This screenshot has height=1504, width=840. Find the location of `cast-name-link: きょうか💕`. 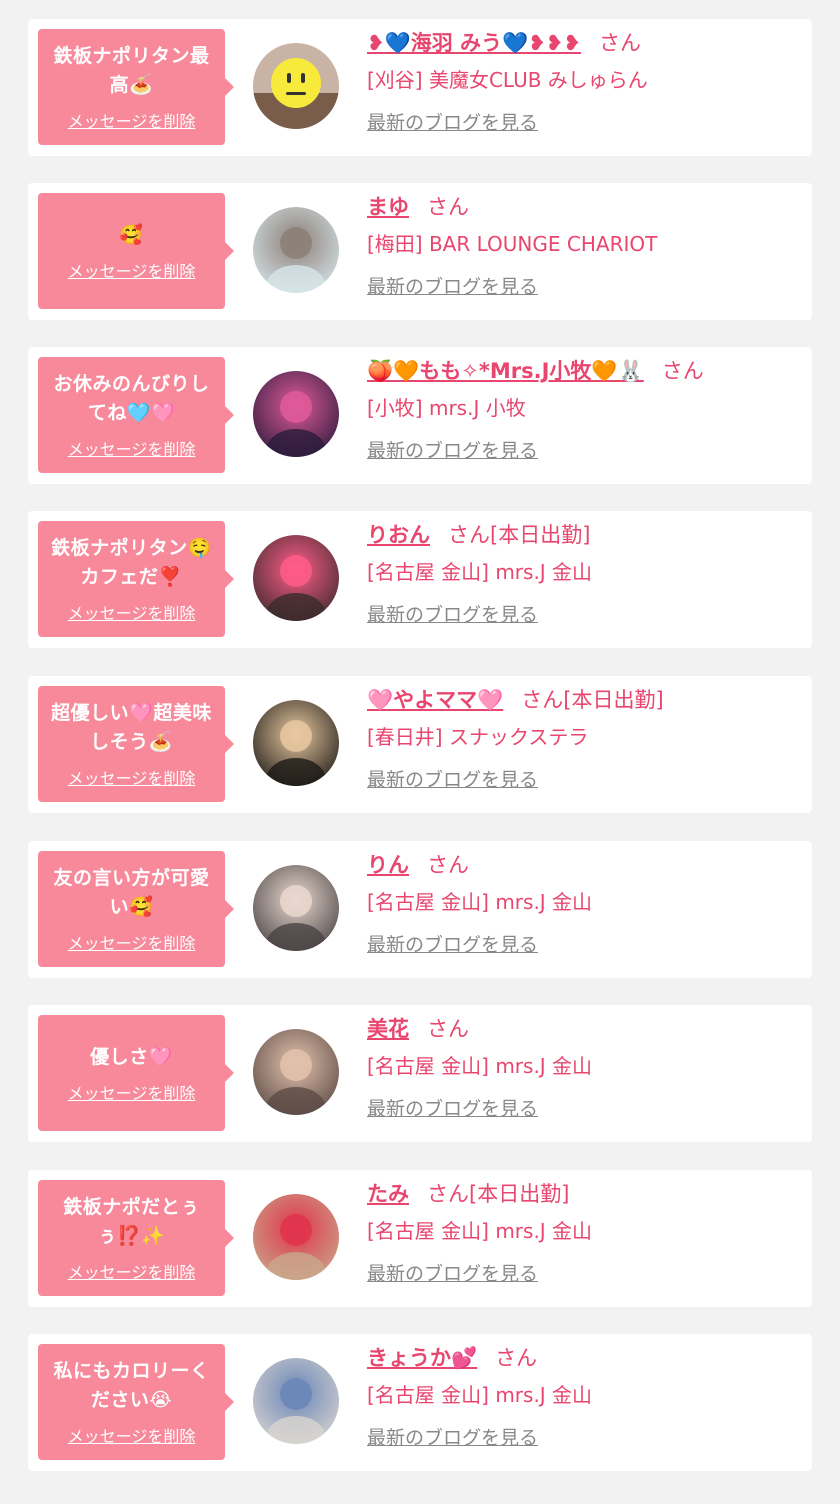

cast-name-link: きょうか💕 is located at coordinates (422, 1358).